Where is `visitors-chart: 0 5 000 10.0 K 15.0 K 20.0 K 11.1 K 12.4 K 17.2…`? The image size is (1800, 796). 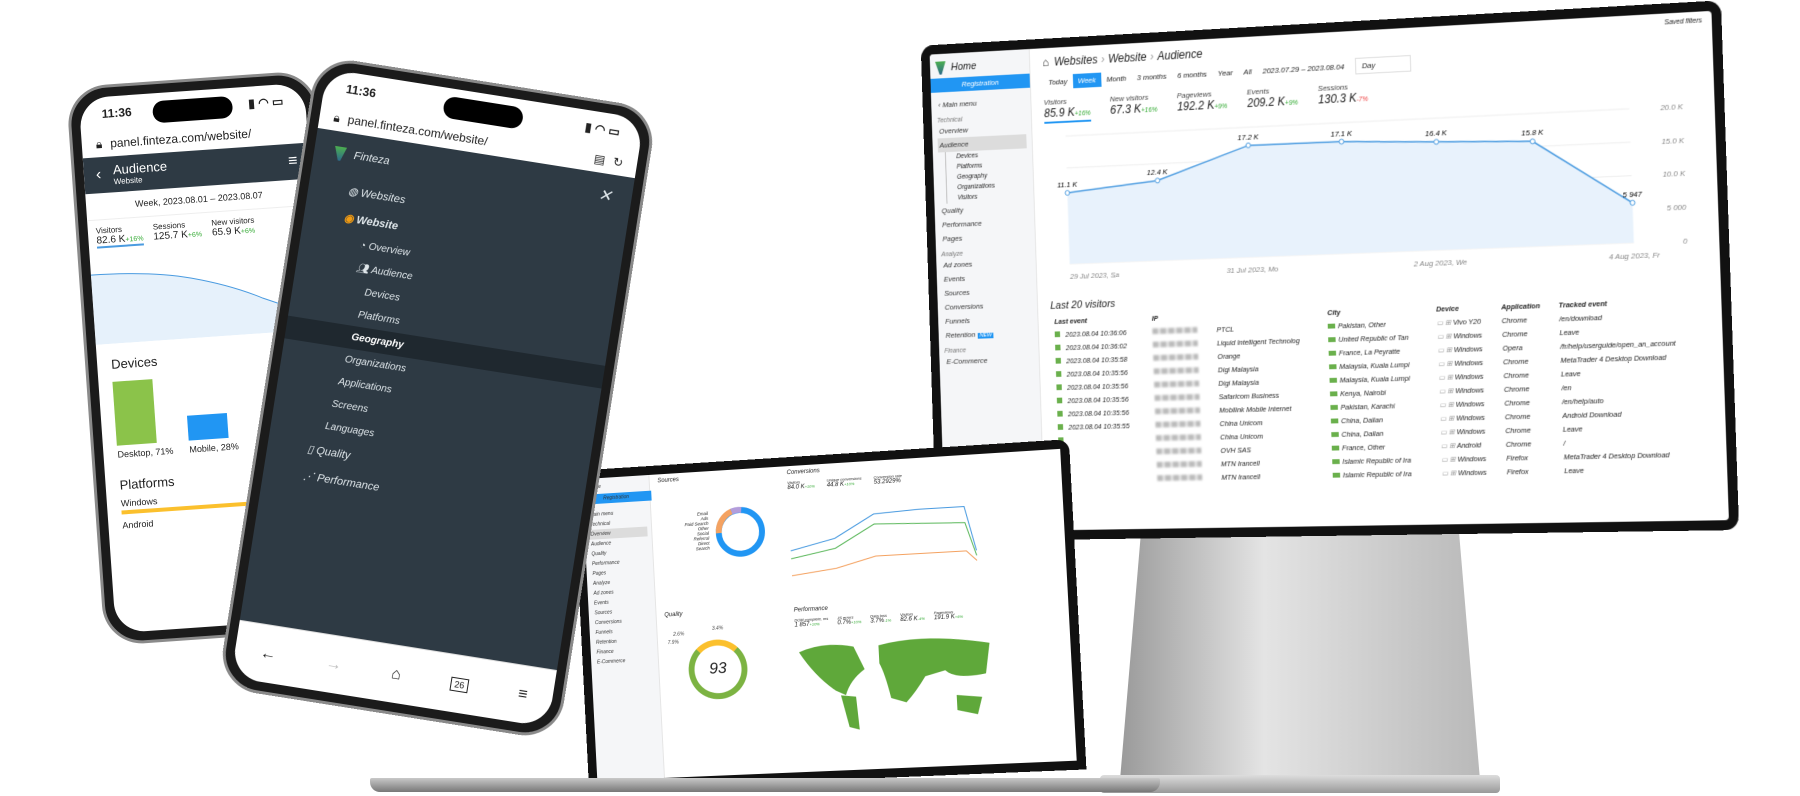
visitors-chart: 0 5 000 10.0 K 15.0 K 20.0 K 11.1 K 12.4 K 17.2… is located at coordinates (1372, 191).